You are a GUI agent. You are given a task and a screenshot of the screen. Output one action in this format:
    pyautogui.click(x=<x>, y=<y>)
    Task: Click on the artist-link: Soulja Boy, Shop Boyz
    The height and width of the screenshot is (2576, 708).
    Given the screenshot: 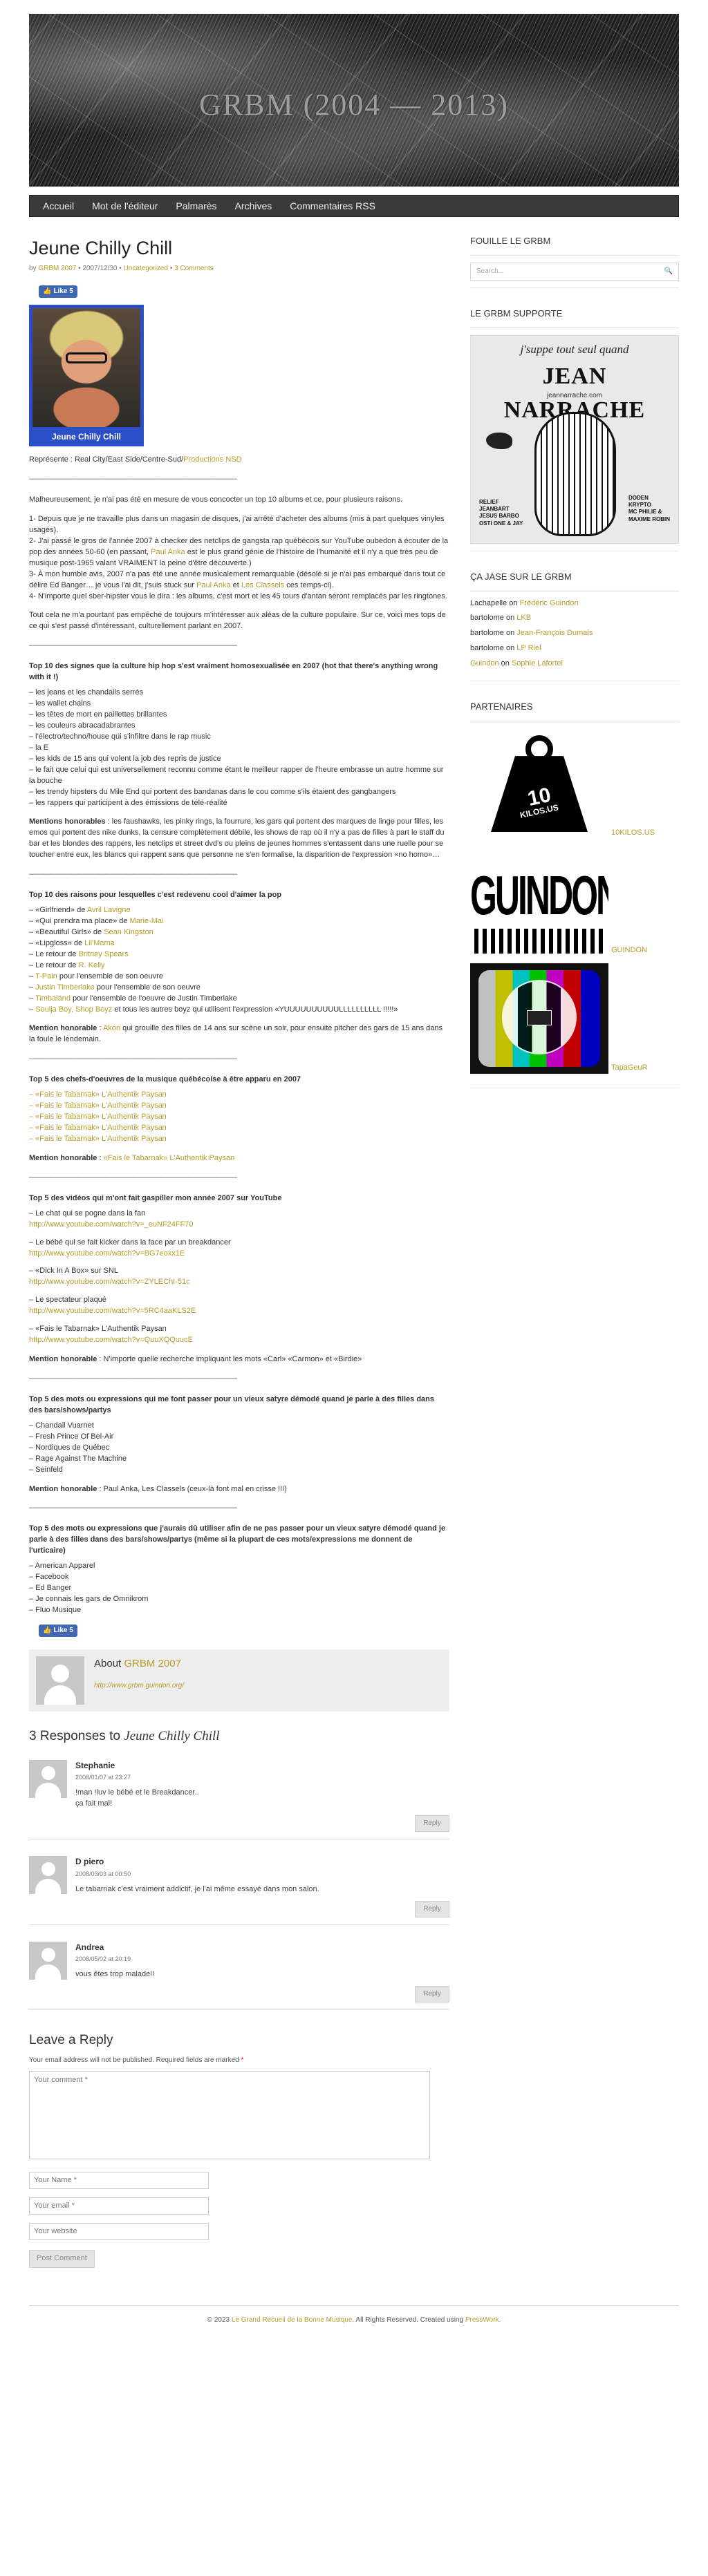 What is the action you would take?
    pyautogui.click(x=73, y=1009)
    